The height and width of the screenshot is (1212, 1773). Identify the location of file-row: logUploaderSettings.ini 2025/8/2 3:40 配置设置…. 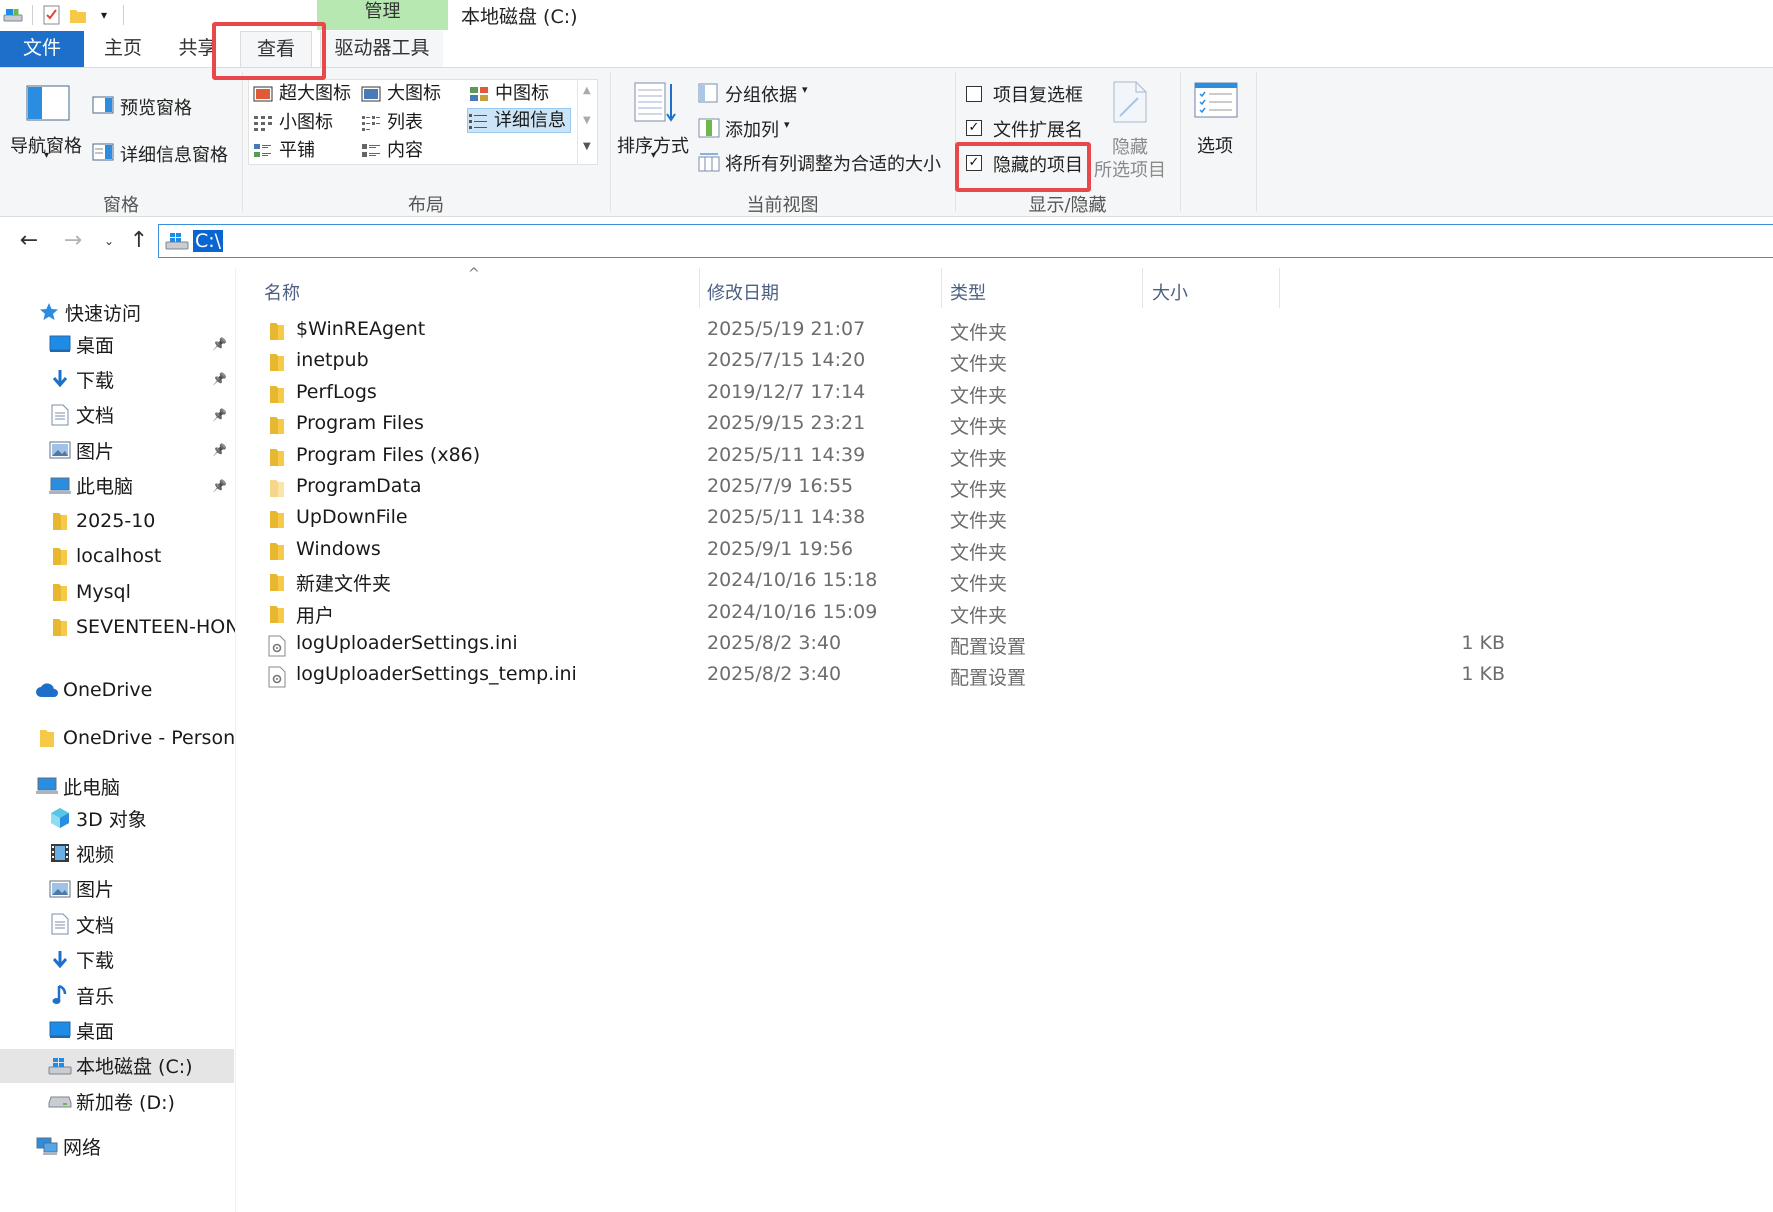
(890, 645).